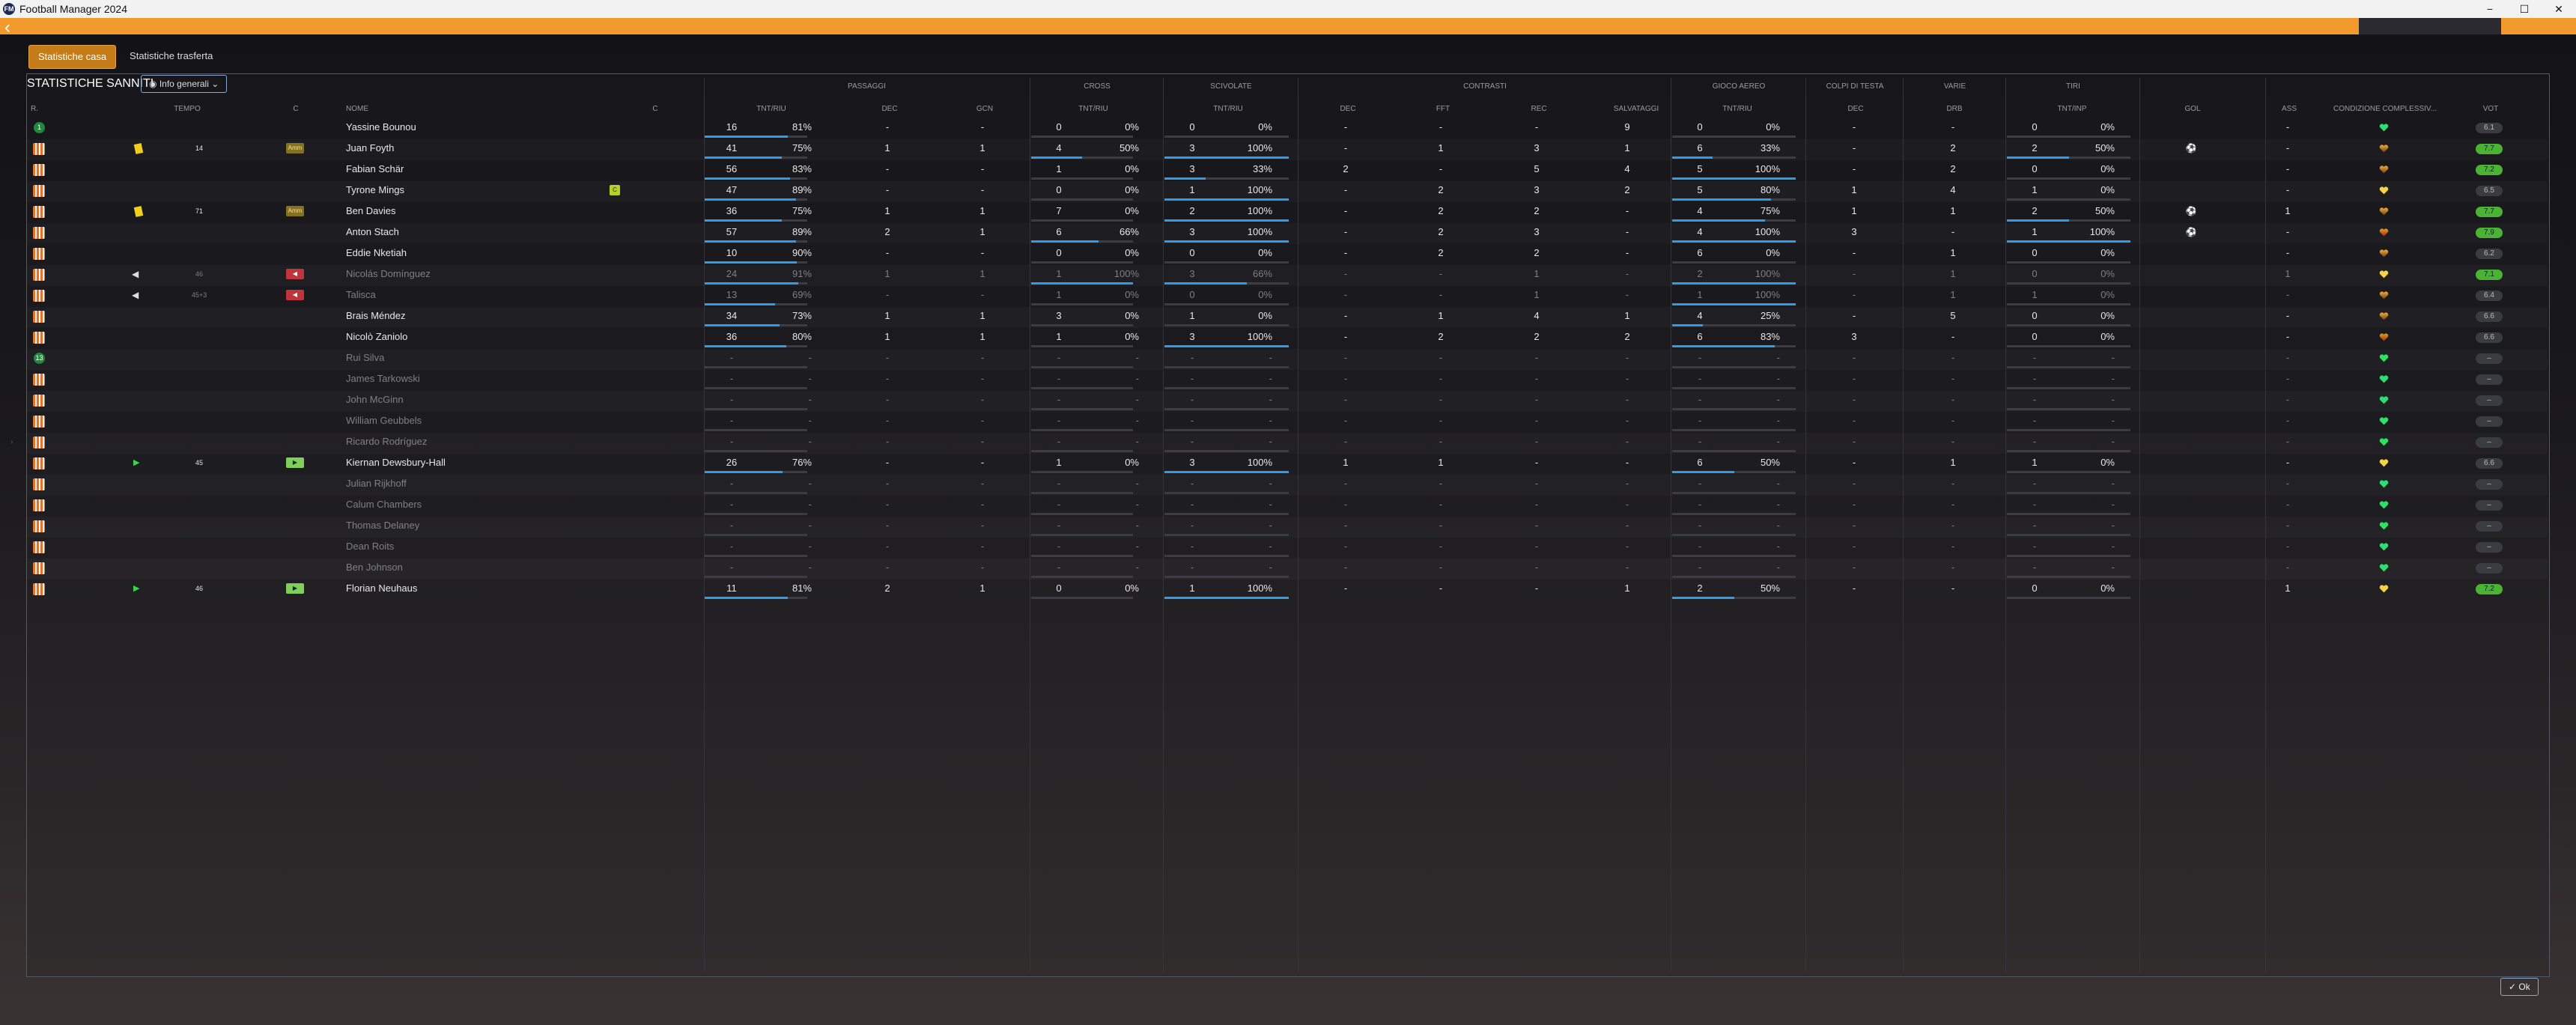  Describe the element at coordinates (488, 381) in the screenshot. I see `player-name: James Tarkowski` at that location.